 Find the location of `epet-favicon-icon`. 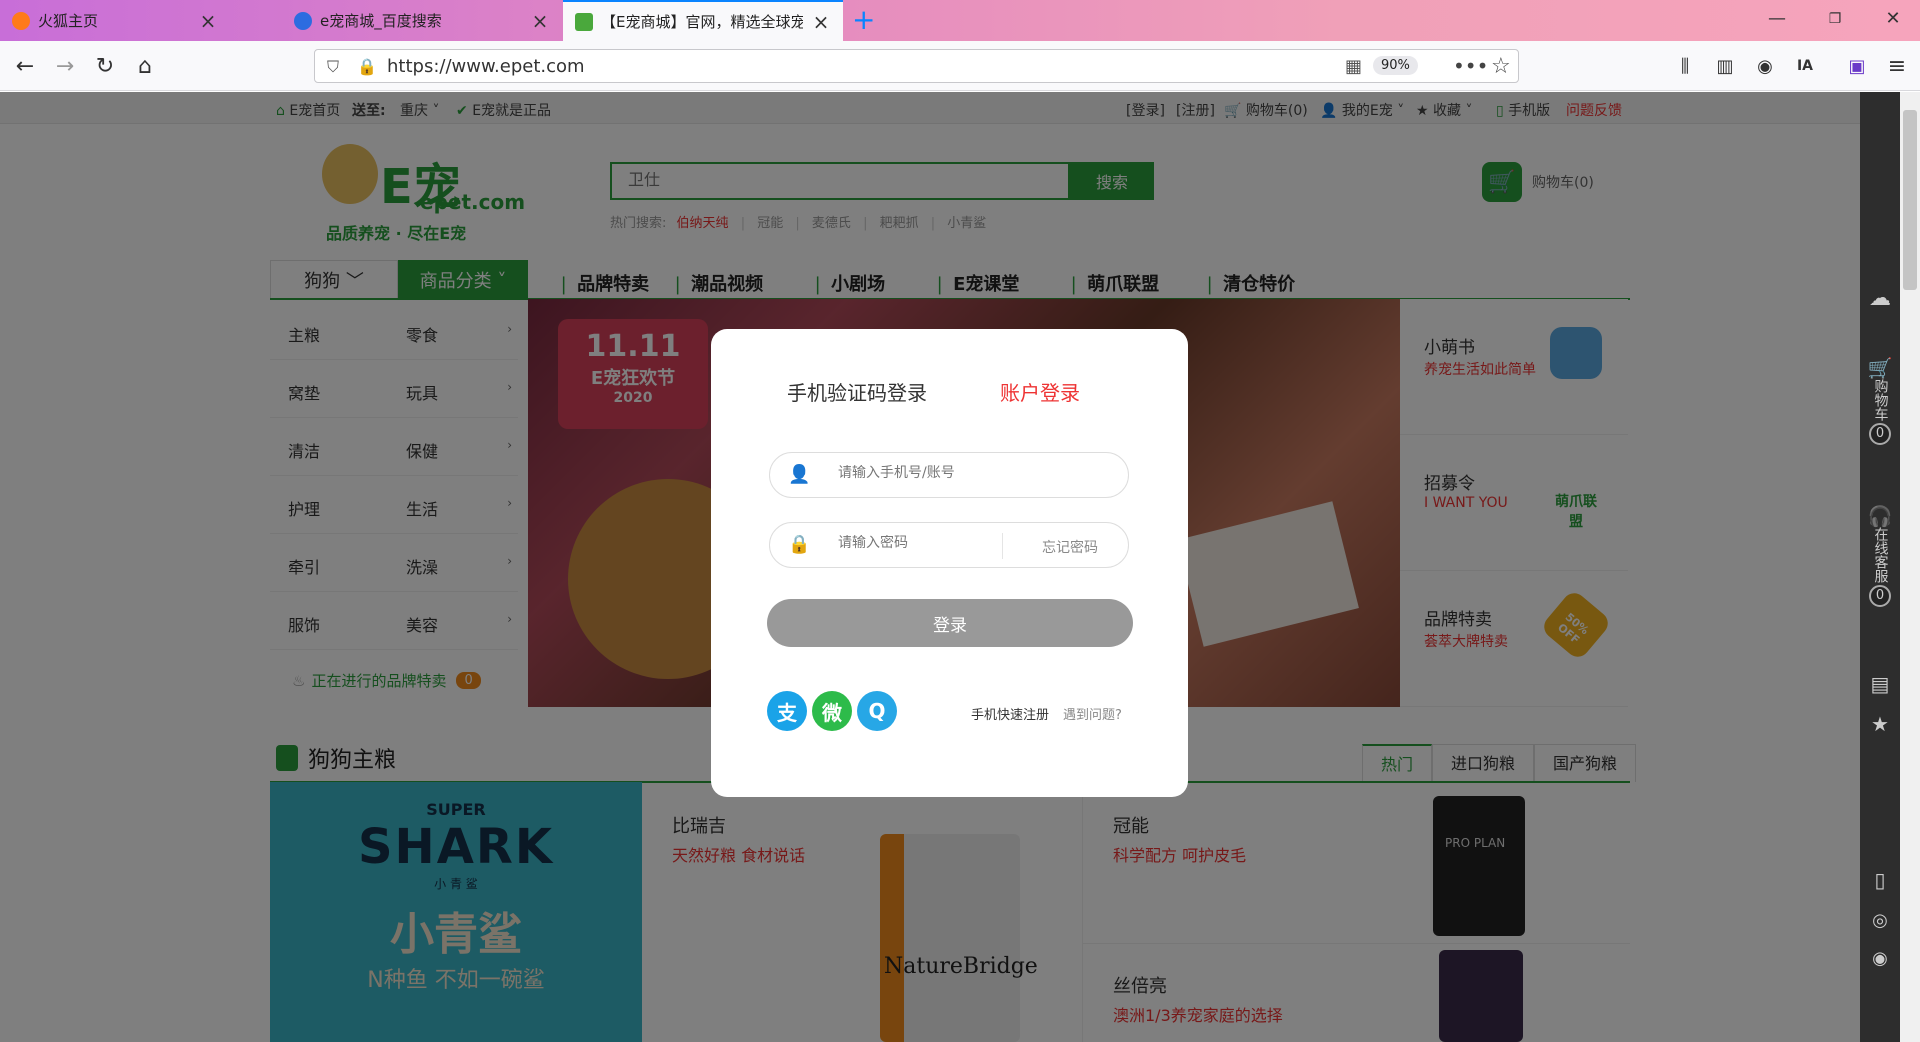

epet-favicon-icon is located at coordinates (584, 21).